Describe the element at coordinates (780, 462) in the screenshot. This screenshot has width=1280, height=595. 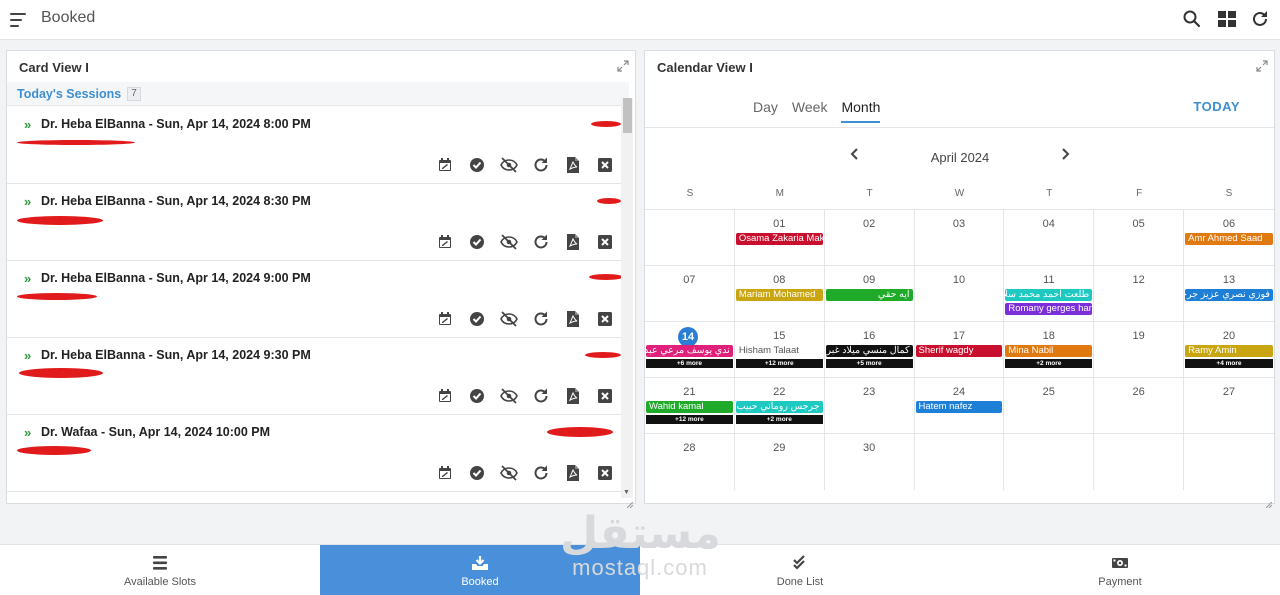
I see `day-cell: 29` at that location.